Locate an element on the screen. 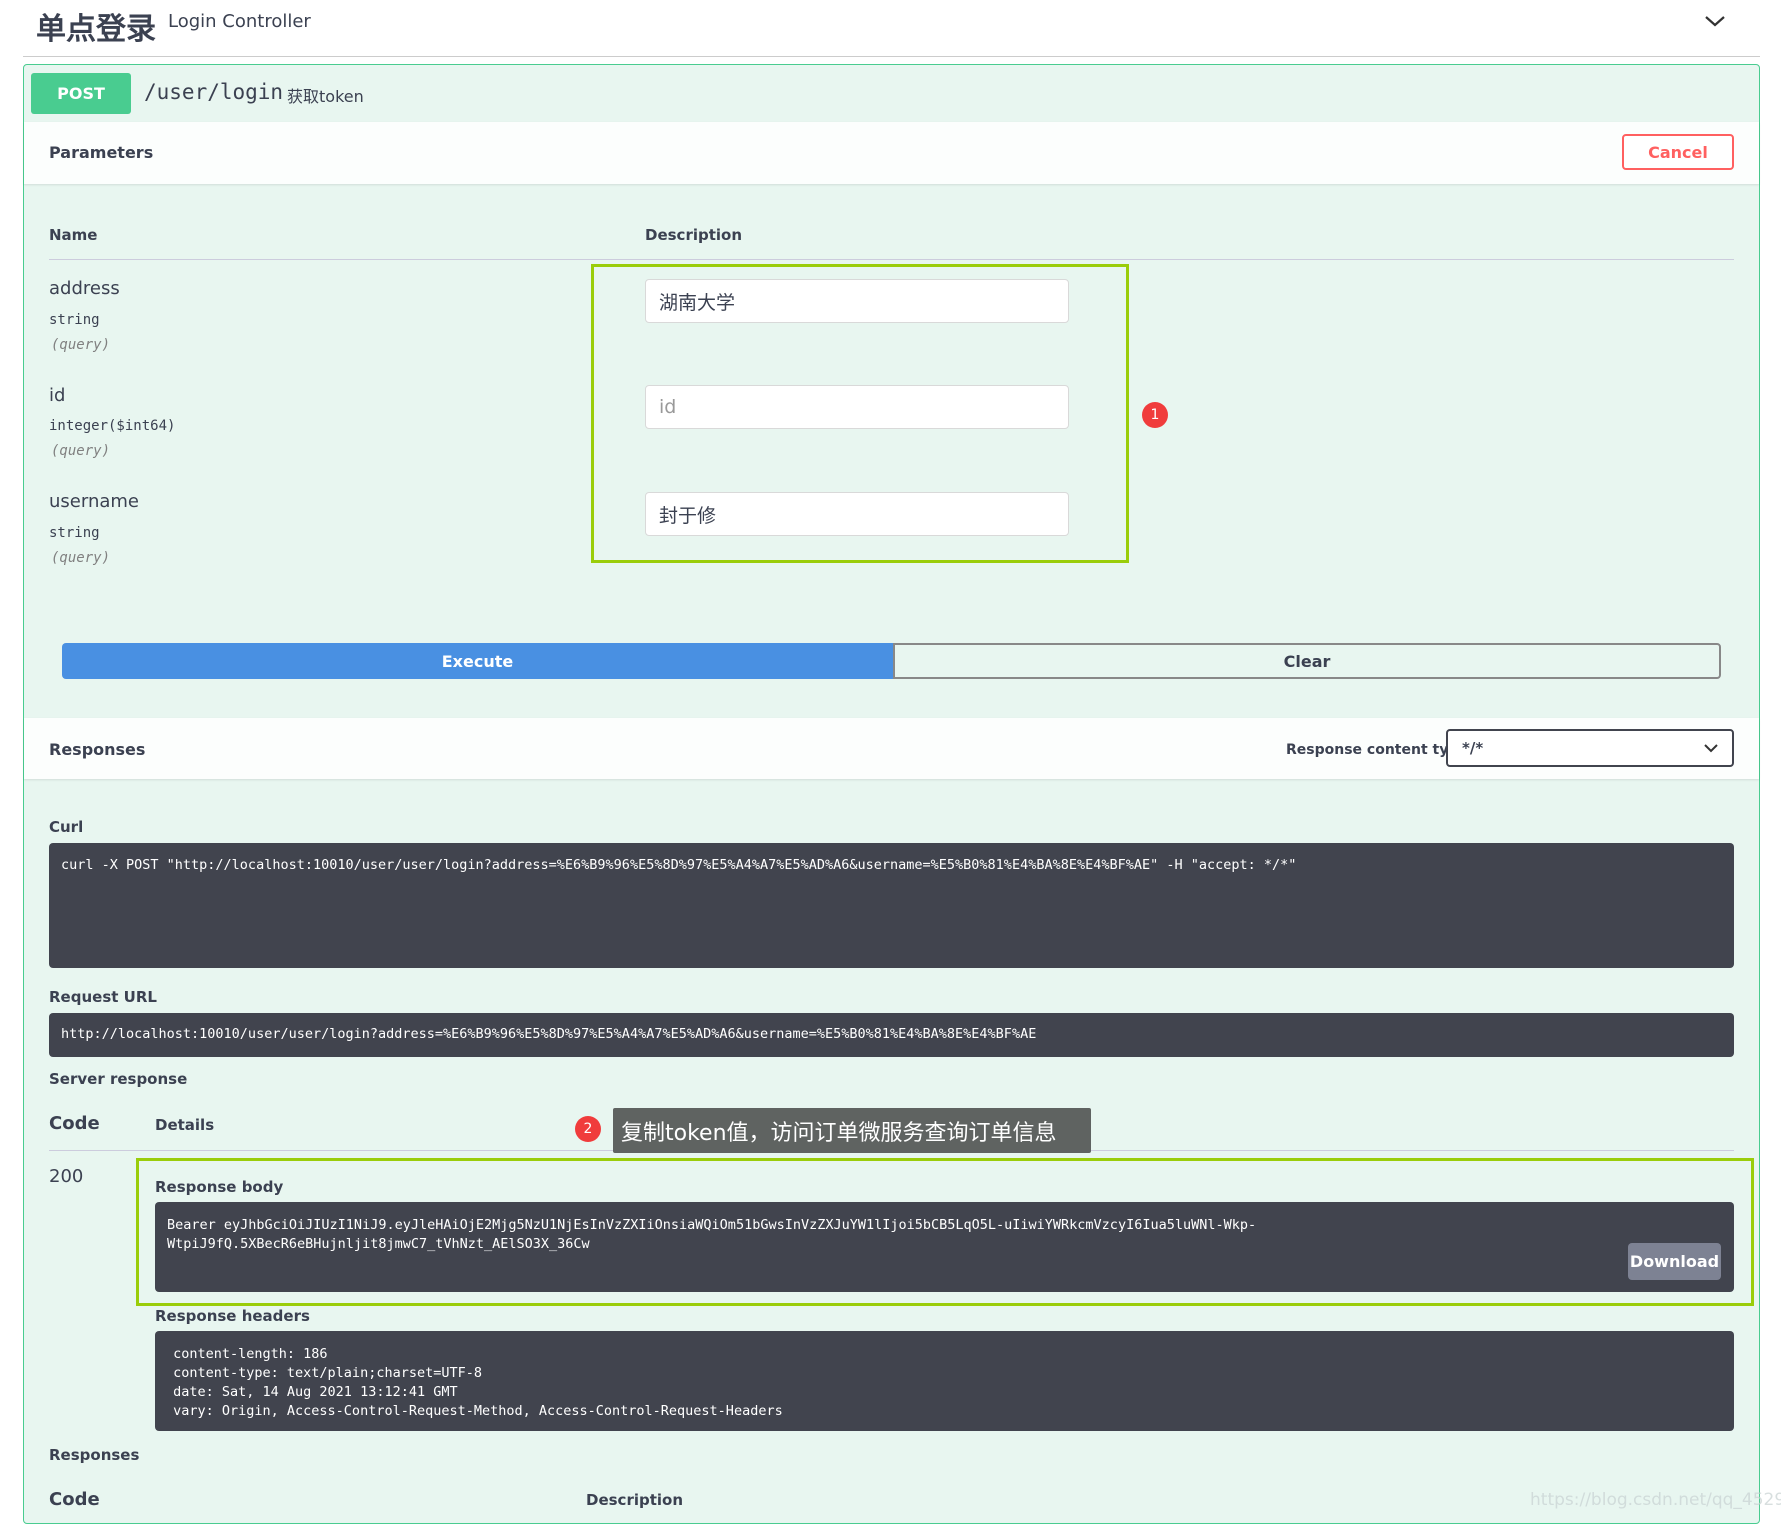 This screenshot has height=1524, width=1781. code-header: Code is located at coordinates (74, 1123).